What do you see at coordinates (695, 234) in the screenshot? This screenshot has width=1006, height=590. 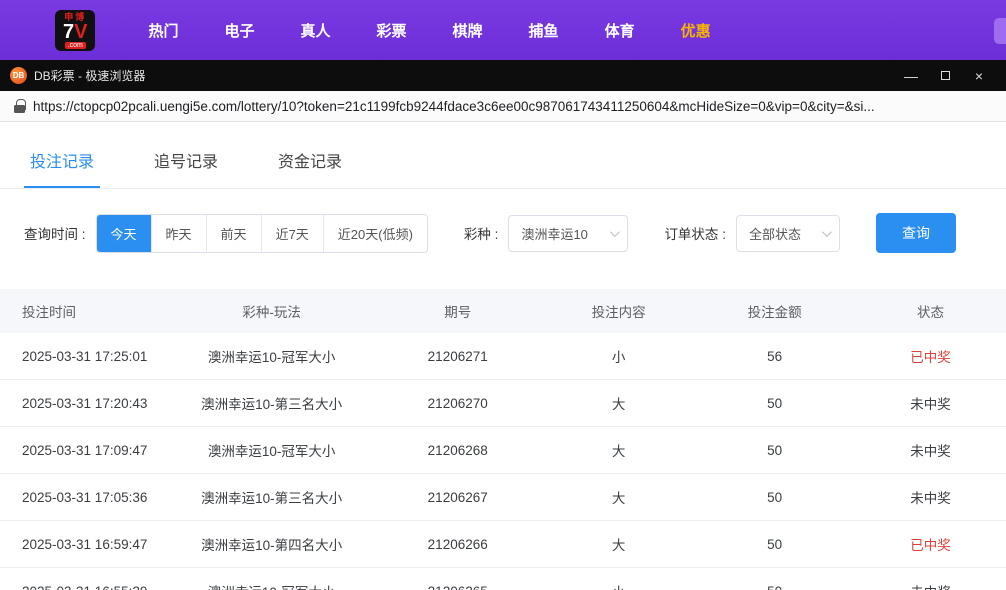 I see `status-filter-label: 订单状态 :` at bounding box center [695, 234].